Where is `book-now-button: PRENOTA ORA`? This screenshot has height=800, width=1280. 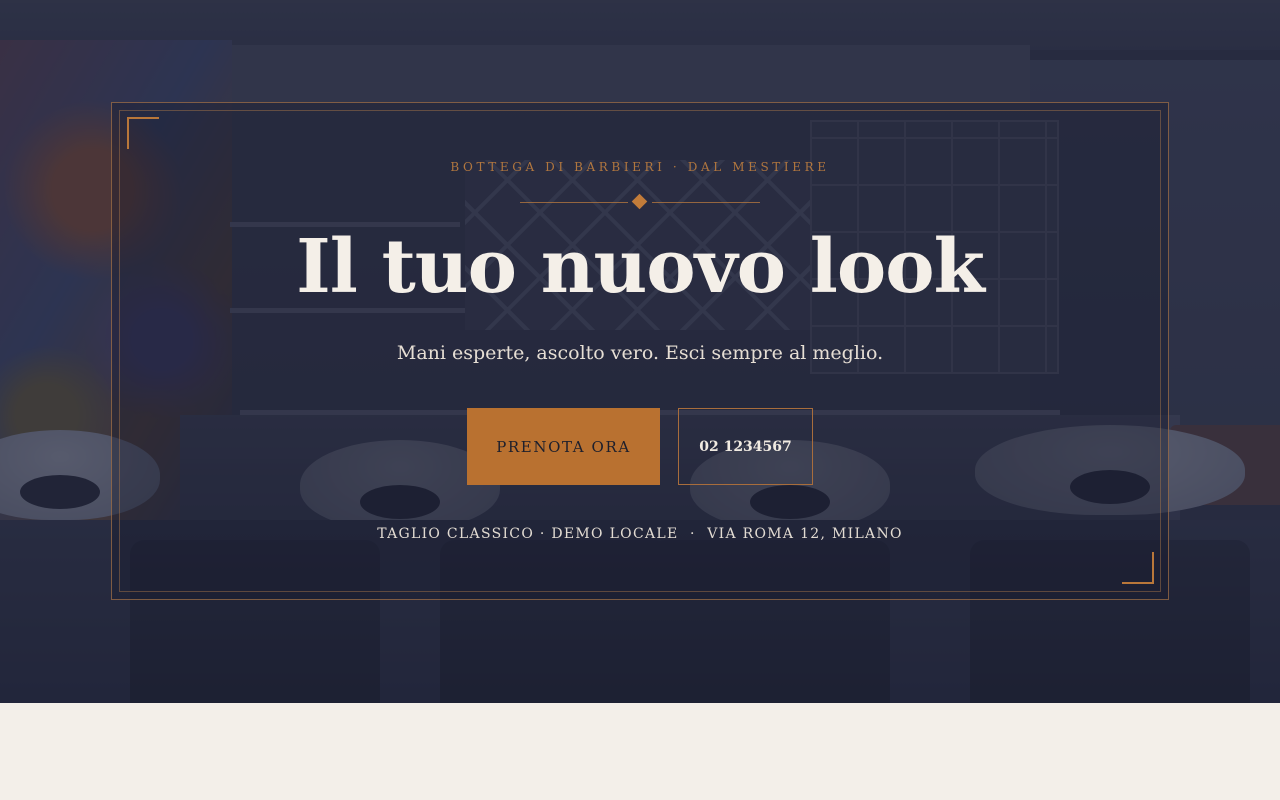
book-now-button: PRENOTA ORA is located at coordinates (563, 446).